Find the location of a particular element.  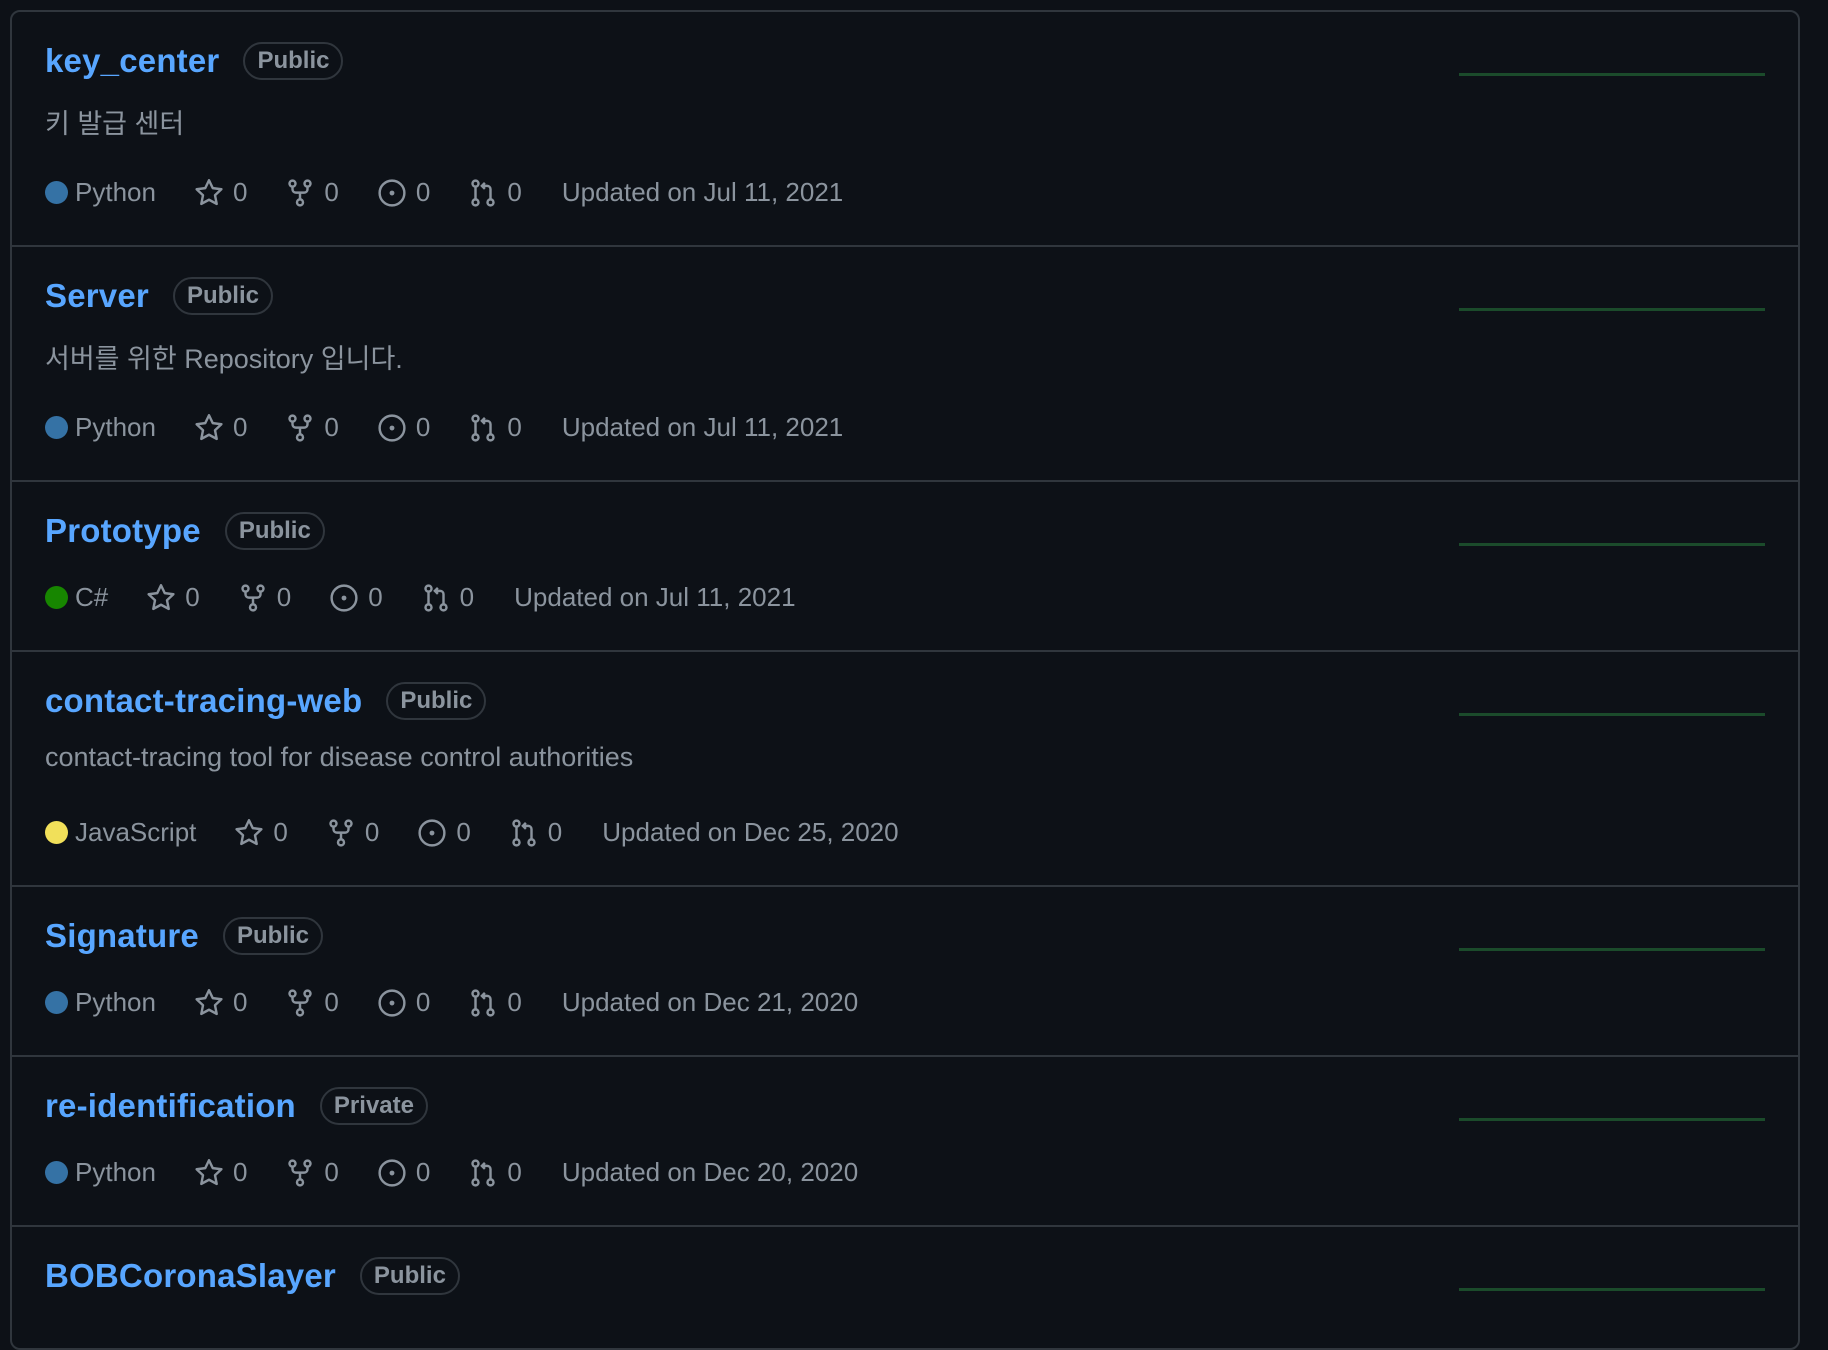

repo-name-link: BOBCoronaSlayer is located at coordinates (190, 1276).